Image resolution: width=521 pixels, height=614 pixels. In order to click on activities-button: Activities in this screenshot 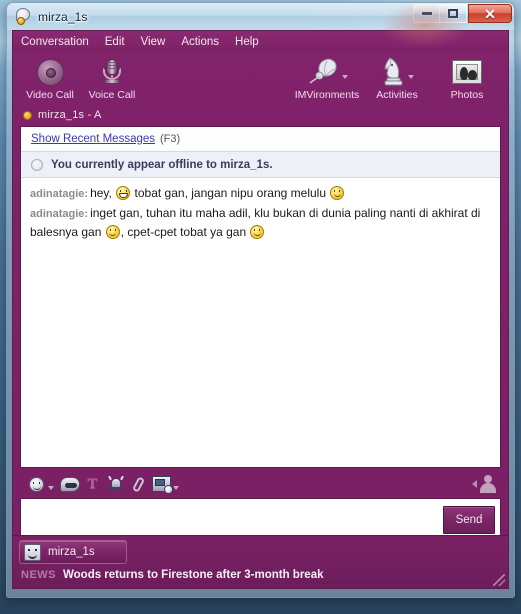, I will do `click(397, 78)`.